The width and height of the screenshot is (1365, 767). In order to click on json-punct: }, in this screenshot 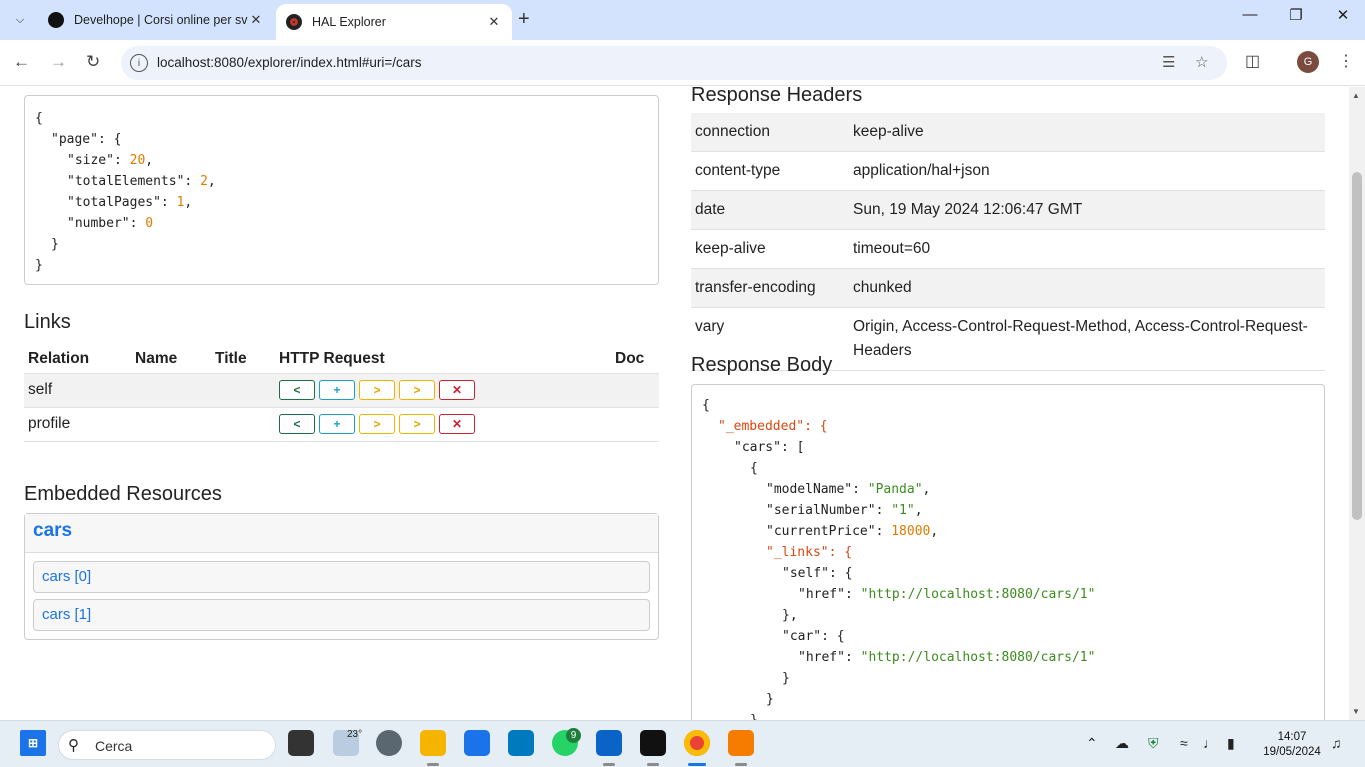, I will do `click(758, 716)`.